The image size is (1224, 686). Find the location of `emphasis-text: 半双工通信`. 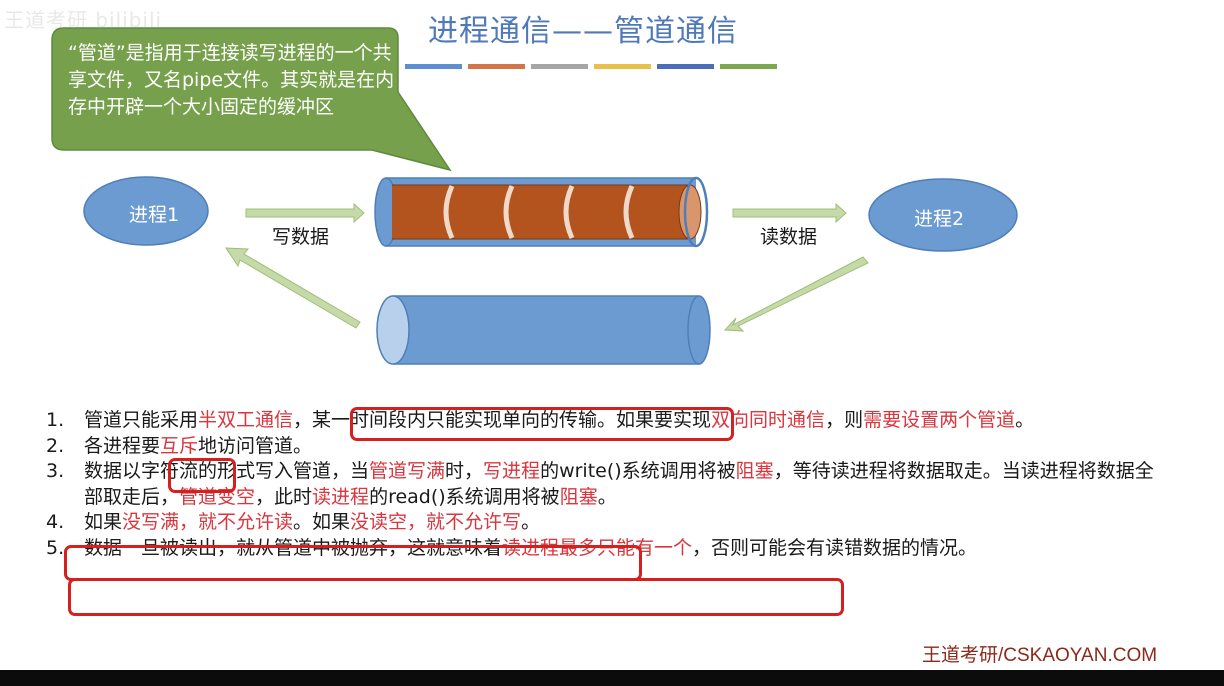

emphasis-text: 半双工通信 is located at coordinates (246, 420).